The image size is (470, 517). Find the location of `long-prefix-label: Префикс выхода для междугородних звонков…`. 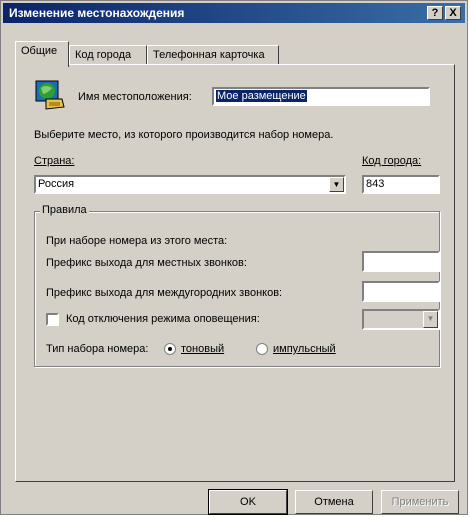

long-prefix-label: Префикс выхода для междугородних звонков… is located at coordinates (164, 293).